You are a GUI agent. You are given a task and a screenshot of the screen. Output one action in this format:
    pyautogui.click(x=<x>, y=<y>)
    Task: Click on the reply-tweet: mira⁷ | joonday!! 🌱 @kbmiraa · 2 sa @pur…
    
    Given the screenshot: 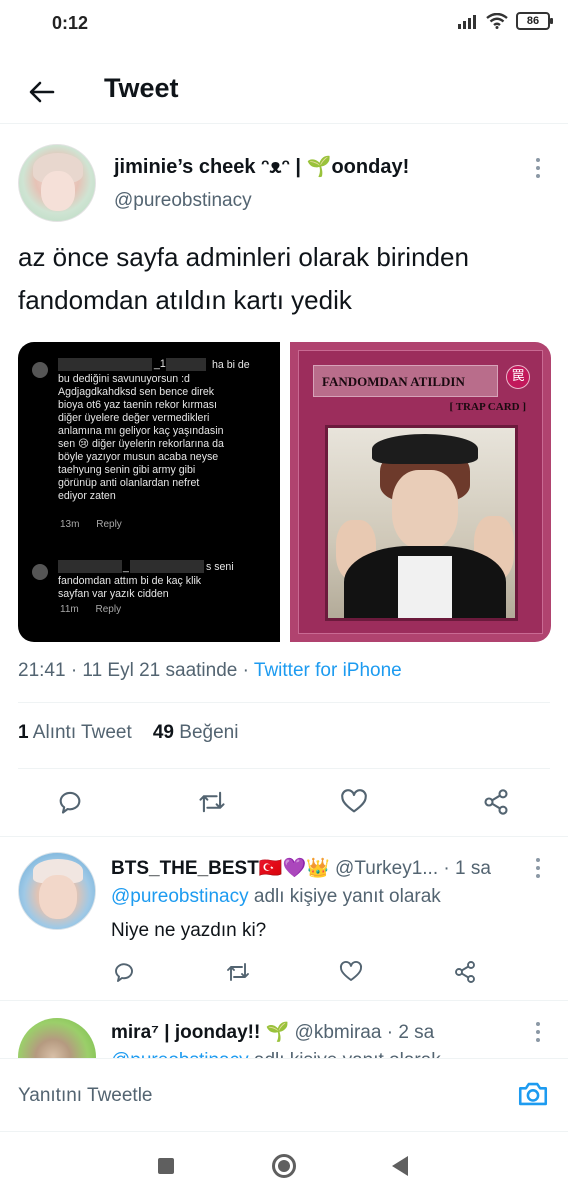 What is the action you would take?
    pyautogui.click(x=284, y=1030)
    